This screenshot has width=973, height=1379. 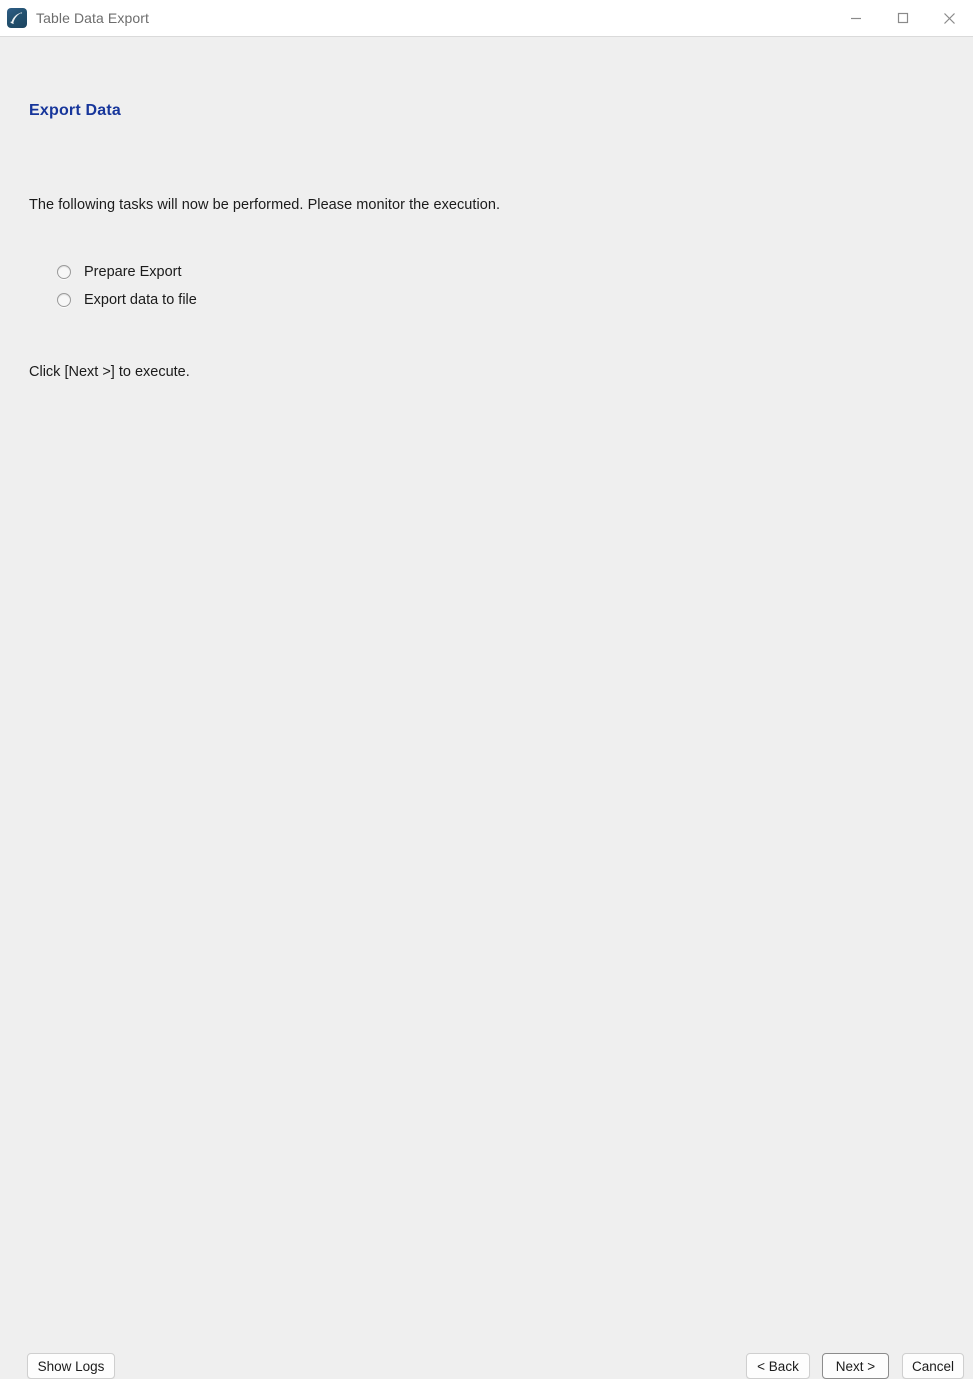 I want to click on task-label: Prepare Export, so click(x=133, y=272).